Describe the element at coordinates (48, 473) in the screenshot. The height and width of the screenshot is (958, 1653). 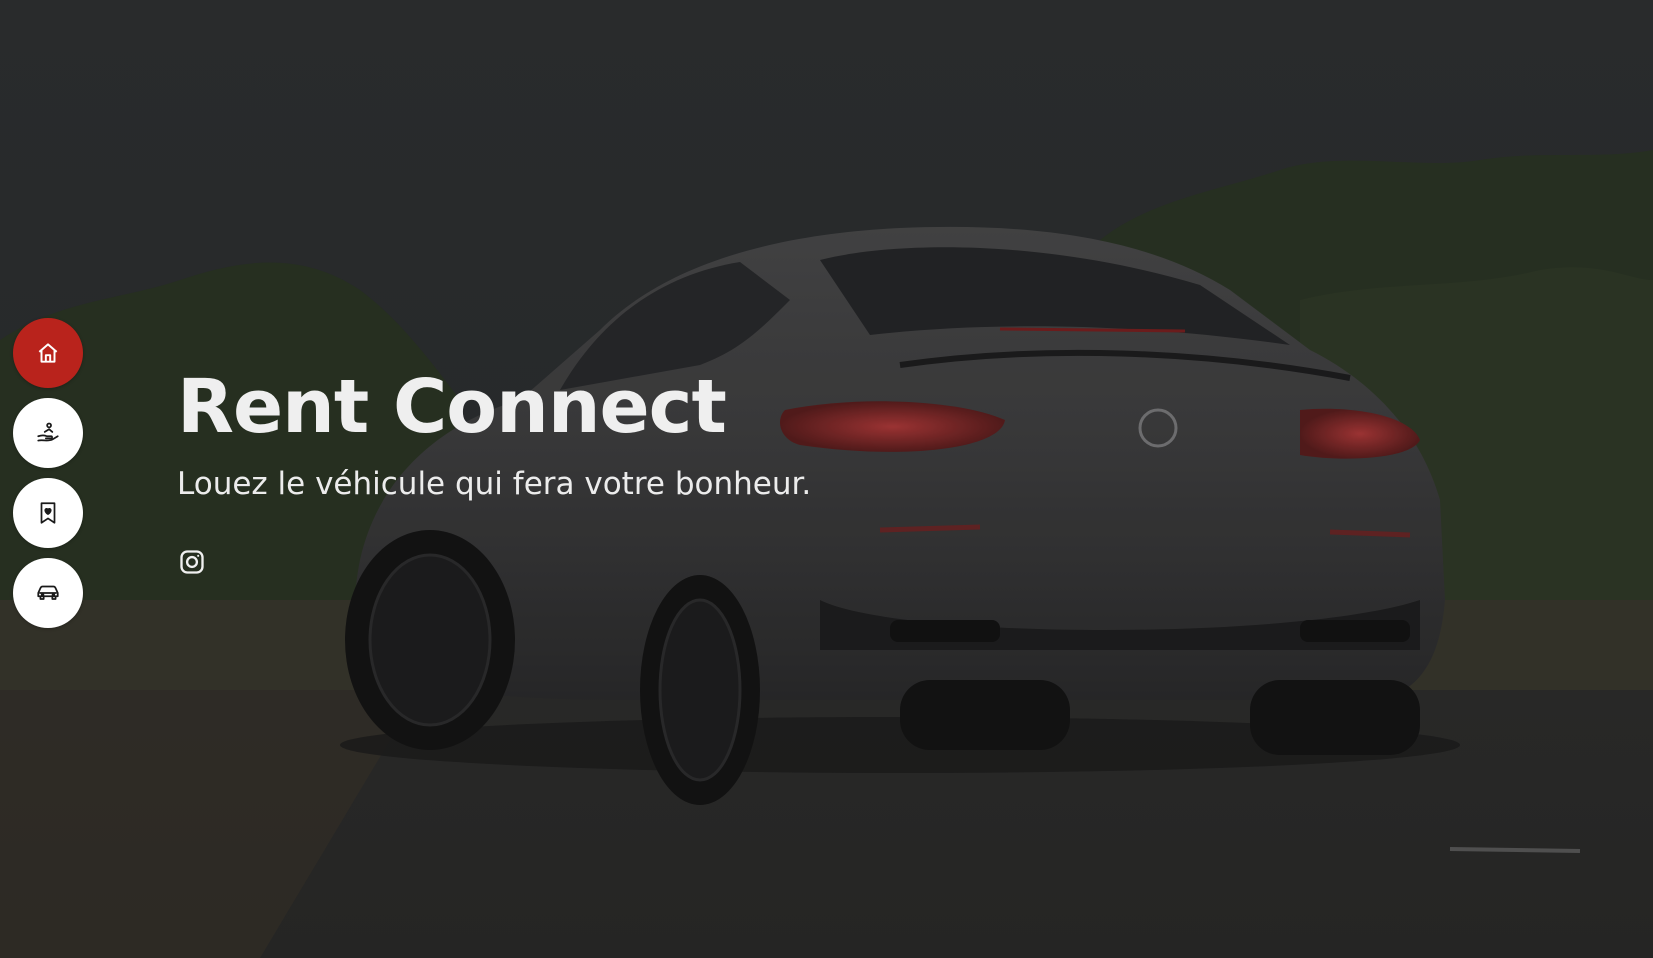
I see `side-navigation` at that location.